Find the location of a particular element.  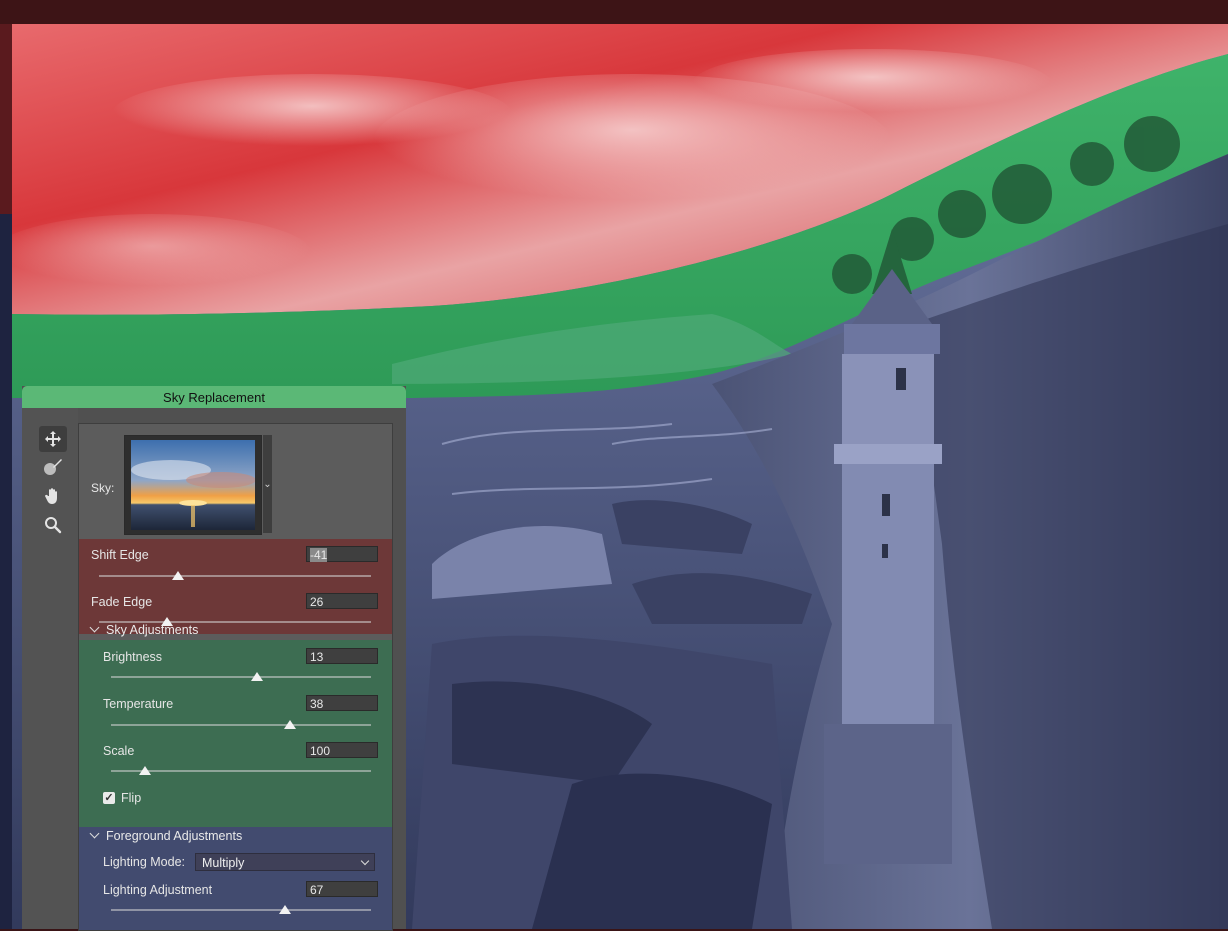

foreground-adjustments-header: Foreground Adjustments is located at coordinates (165, 835).